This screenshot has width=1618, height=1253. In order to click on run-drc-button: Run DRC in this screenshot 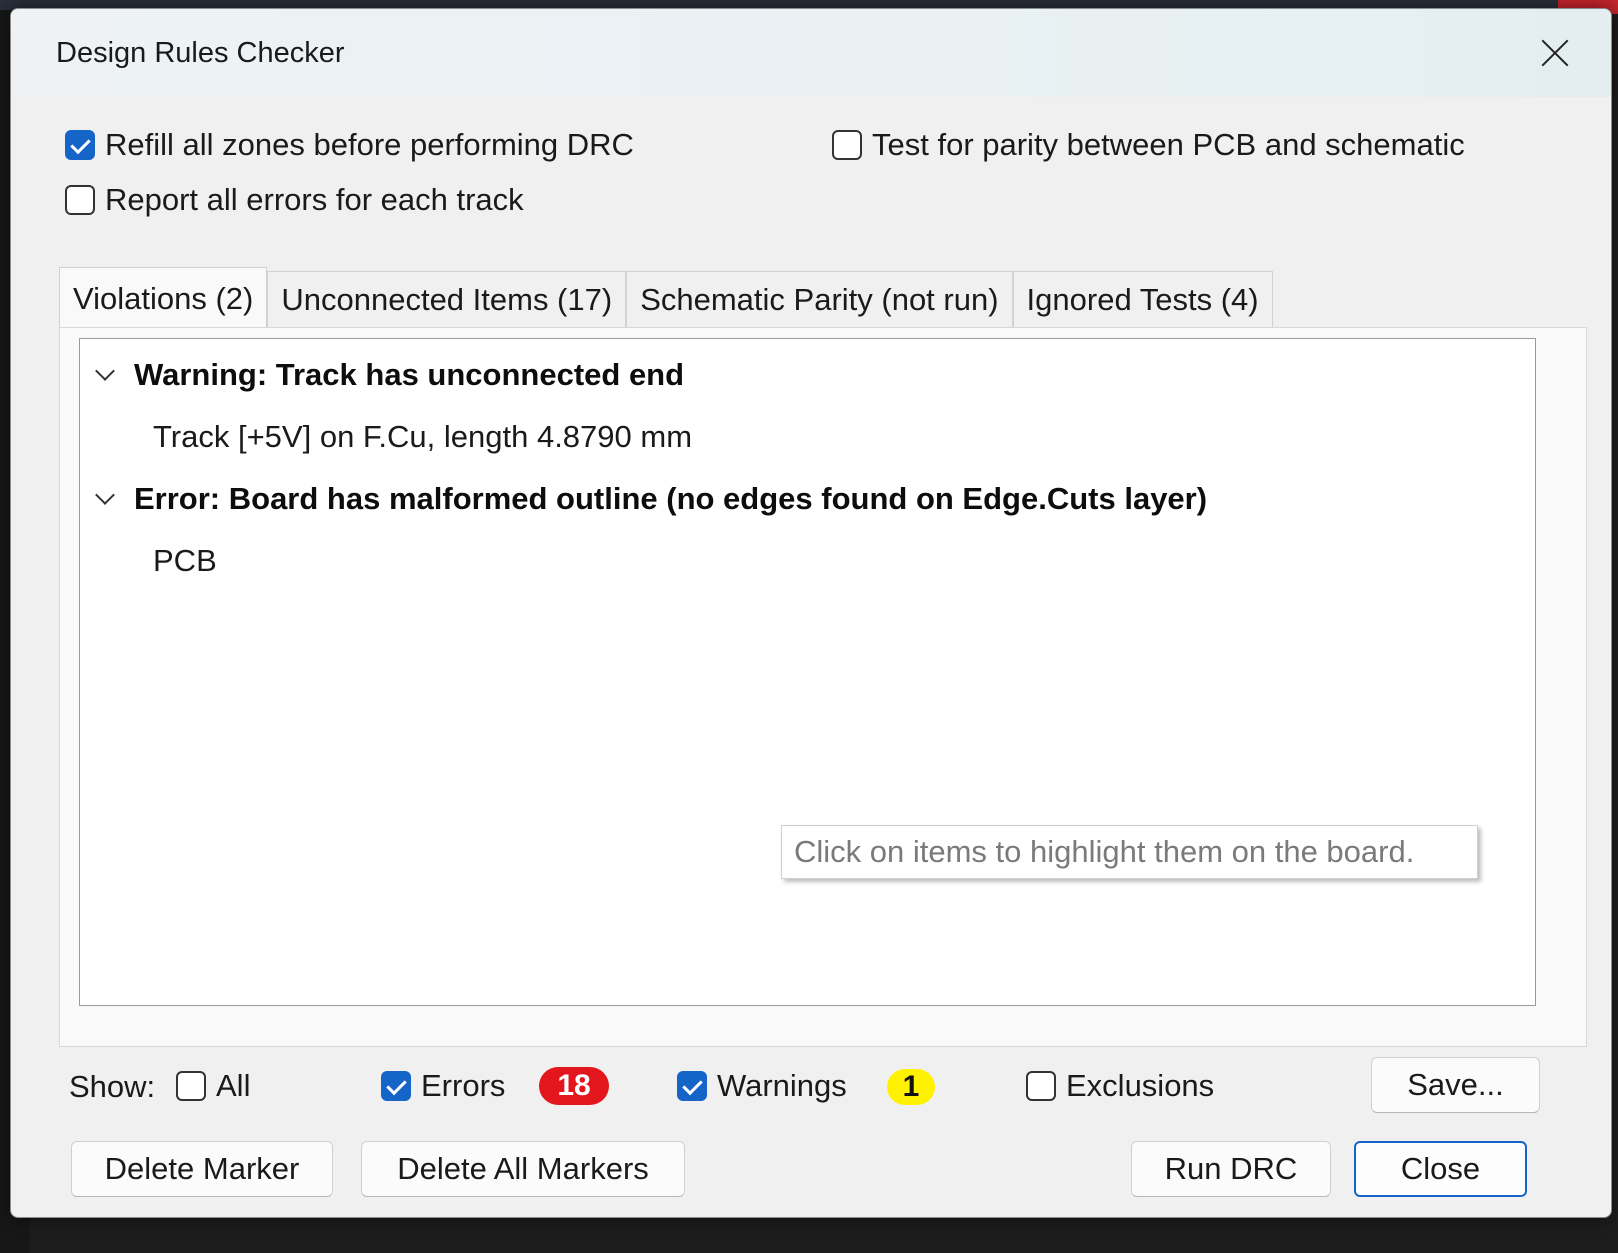, I will do `click(1231, 1169)`.